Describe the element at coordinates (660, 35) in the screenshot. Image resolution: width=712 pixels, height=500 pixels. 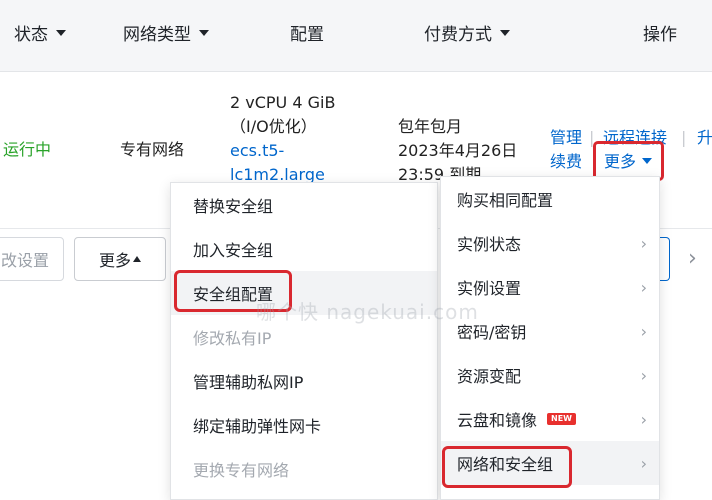
I see `column-header-actions: 操作` at that location.